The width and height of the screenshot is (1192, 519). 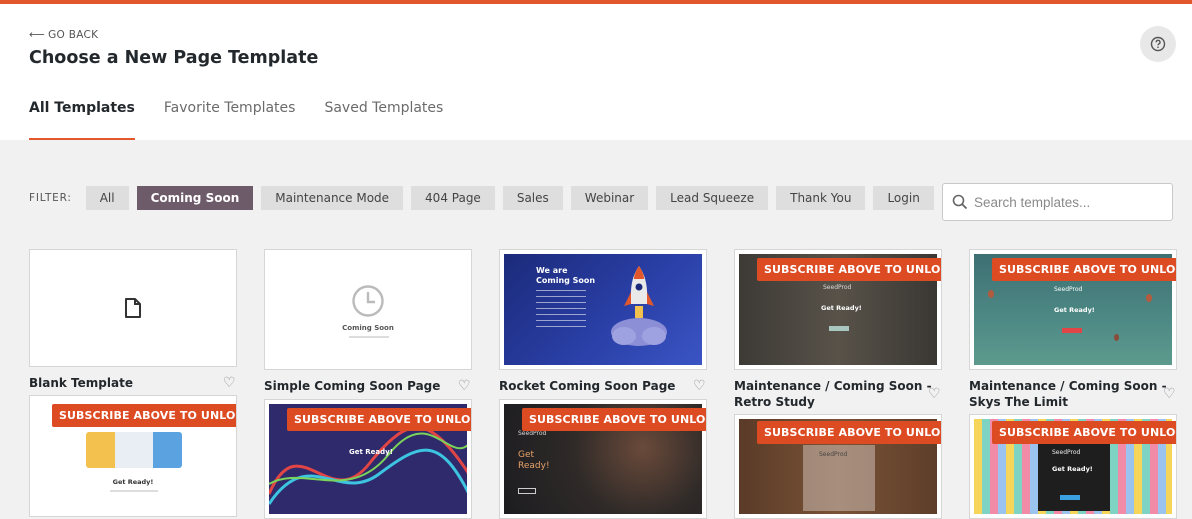 What do you see at coordinates (821, 198) in the screenshot?
I see `filter-chip-thank-you: Thank You` at bounding box center [821, 198].